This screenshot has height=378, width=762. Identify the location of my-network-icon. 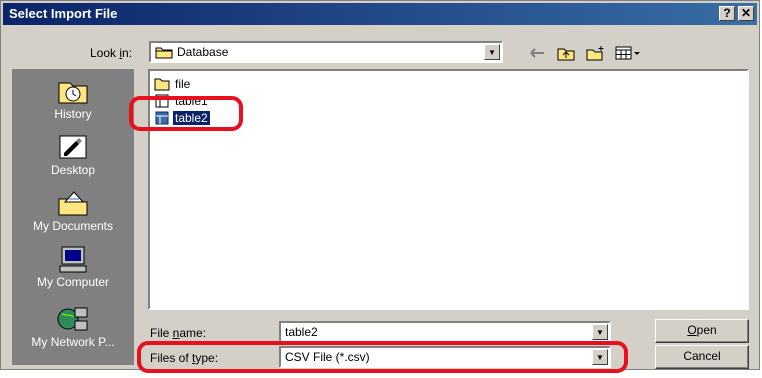
(72, 319).